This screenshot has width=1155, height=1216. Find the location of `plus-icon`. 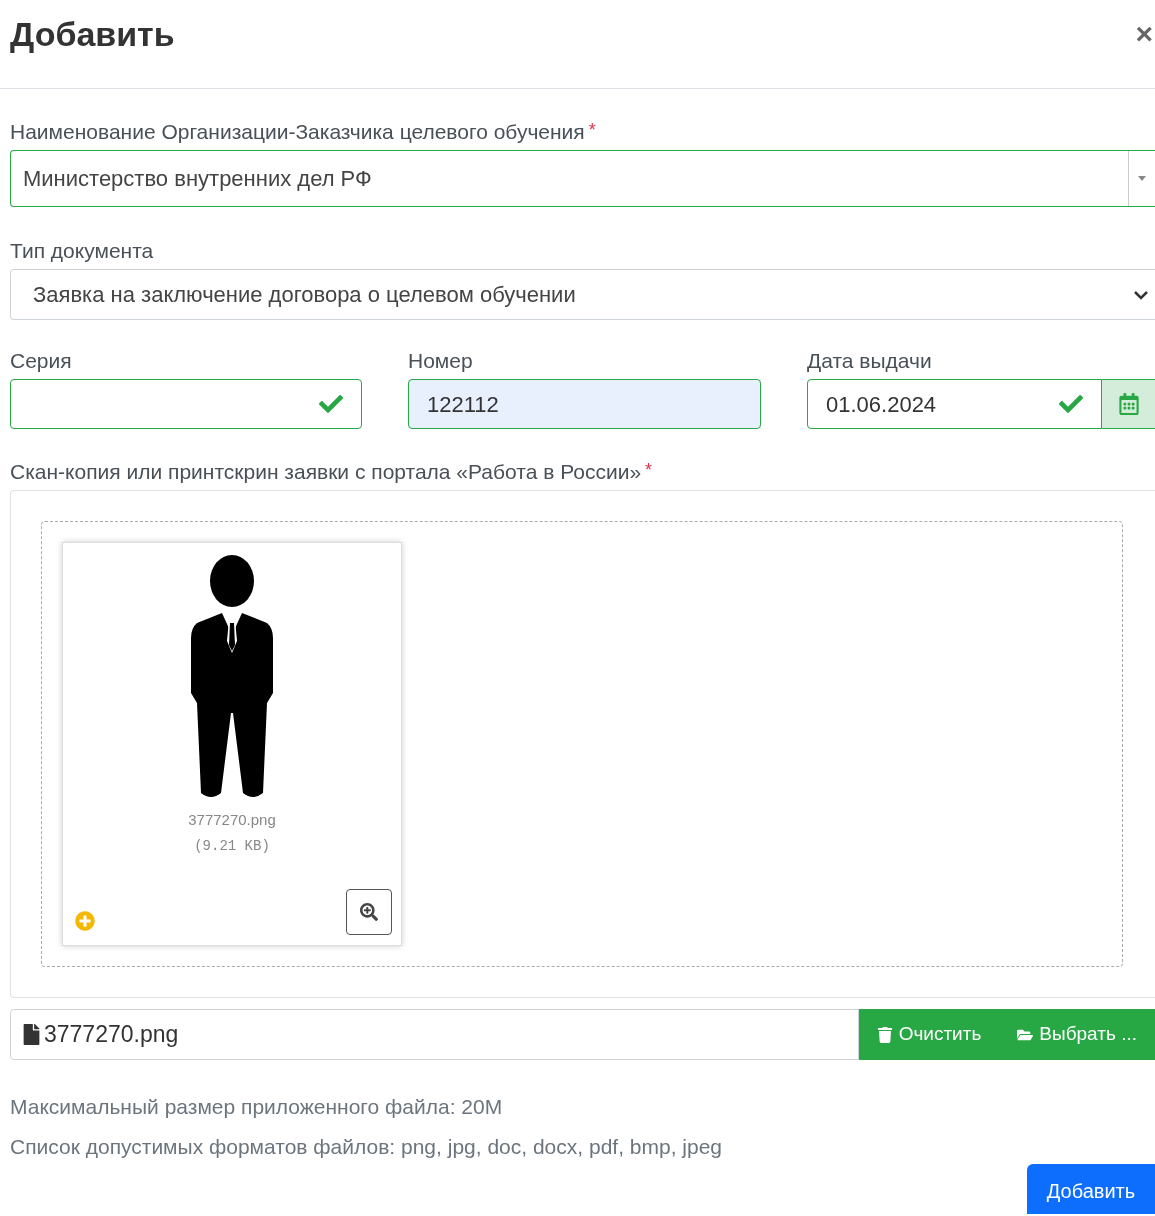

plus-icon is located at coordinates (85, 921).